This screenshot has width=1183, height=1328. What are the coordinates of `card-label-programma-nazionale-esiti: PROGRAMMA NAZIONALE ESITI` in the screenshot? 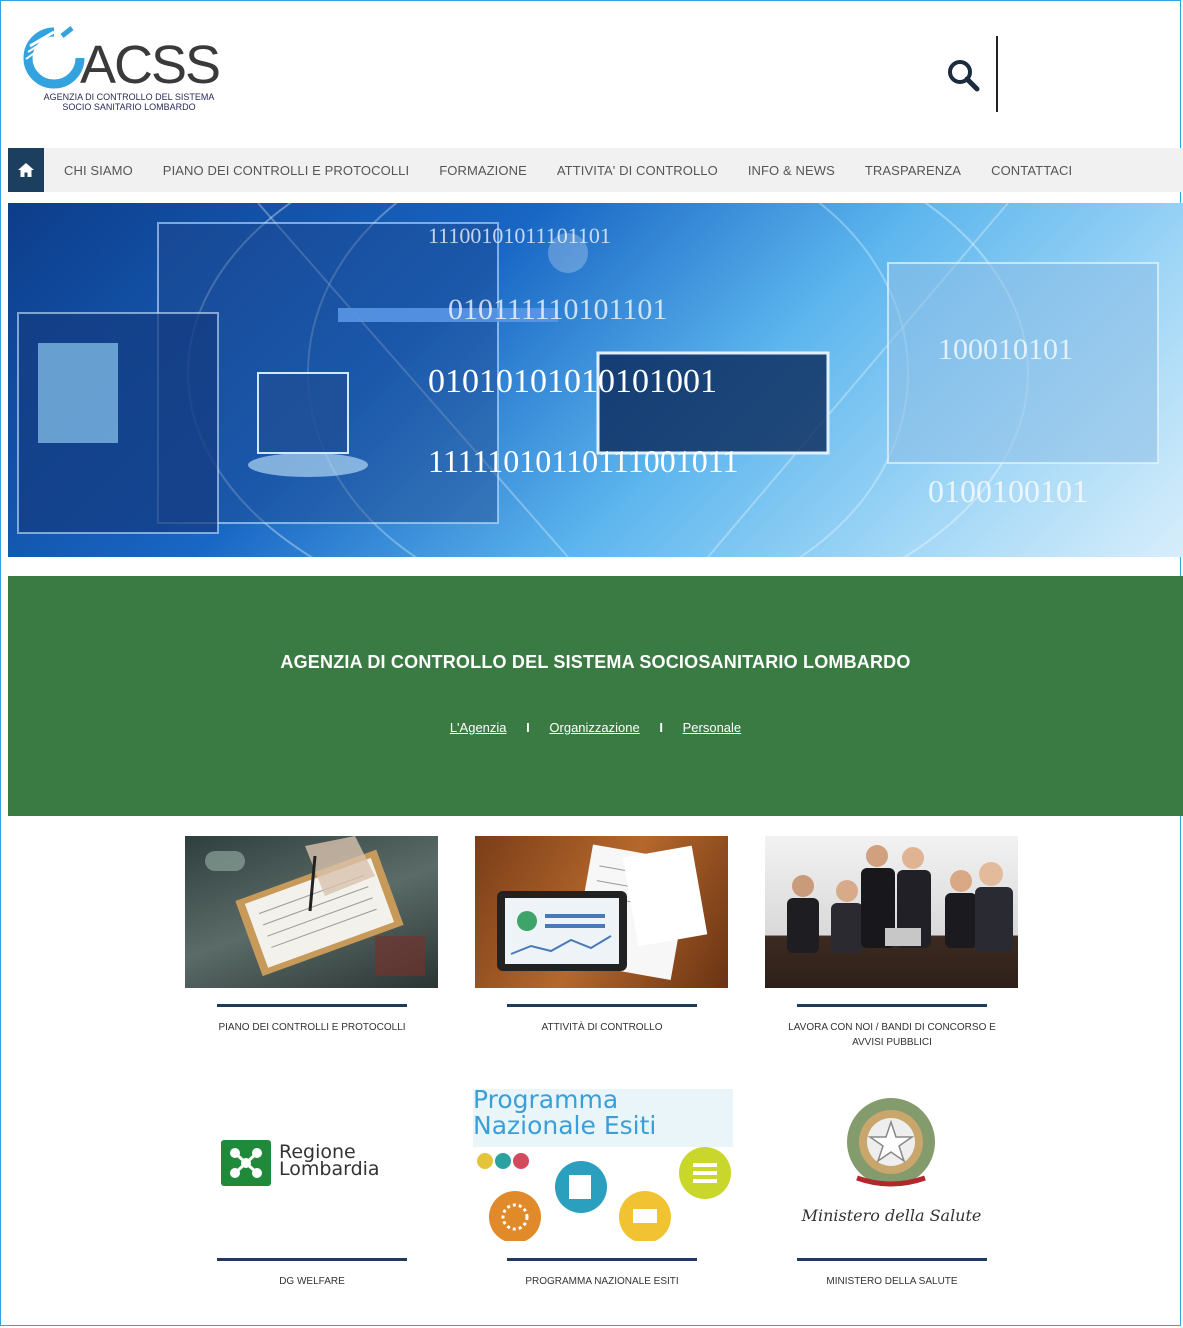 It's located at (602, 1281).